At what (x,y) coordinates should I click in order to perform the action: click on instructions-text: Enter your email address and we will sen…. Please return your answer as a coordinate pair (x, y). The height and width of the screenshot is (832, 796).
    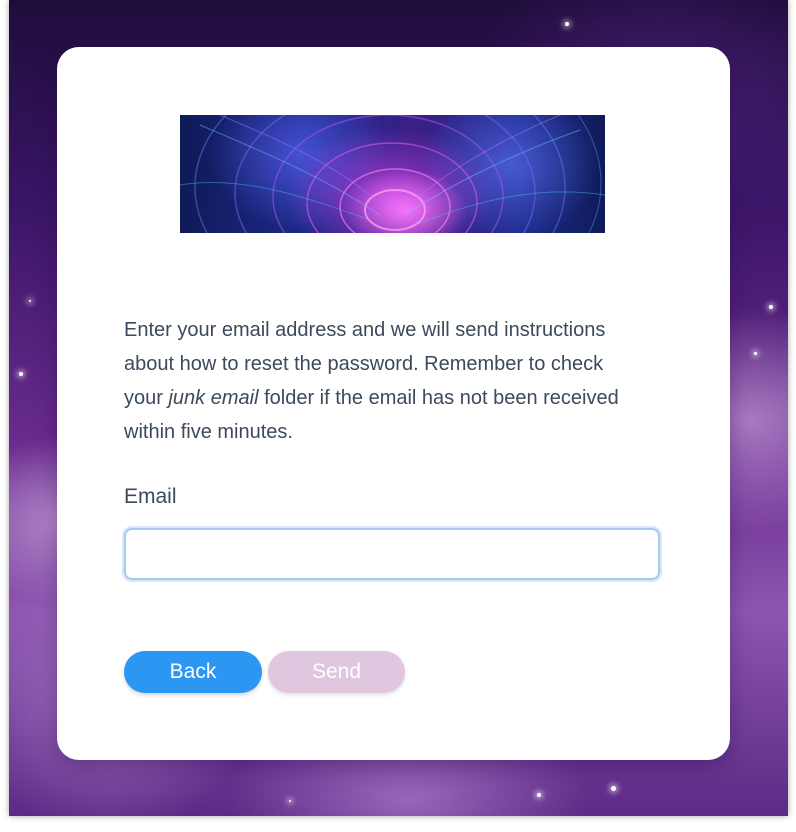
    Looking at the image, I should click on (374, 381).